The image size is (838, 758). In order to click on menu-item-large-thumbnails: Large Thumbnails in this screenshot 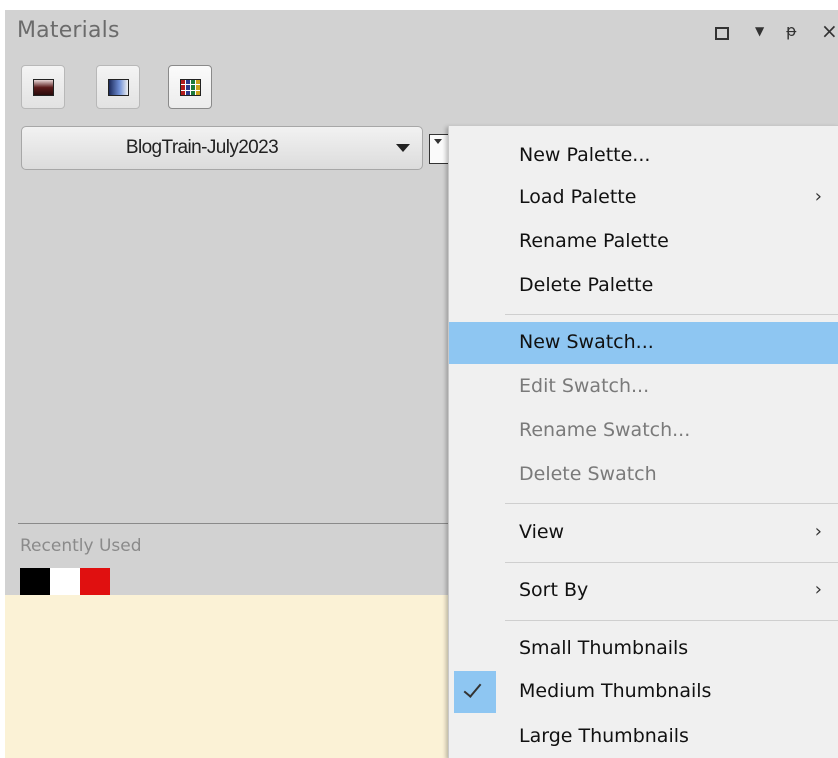, I will do `click(643, 737)`.